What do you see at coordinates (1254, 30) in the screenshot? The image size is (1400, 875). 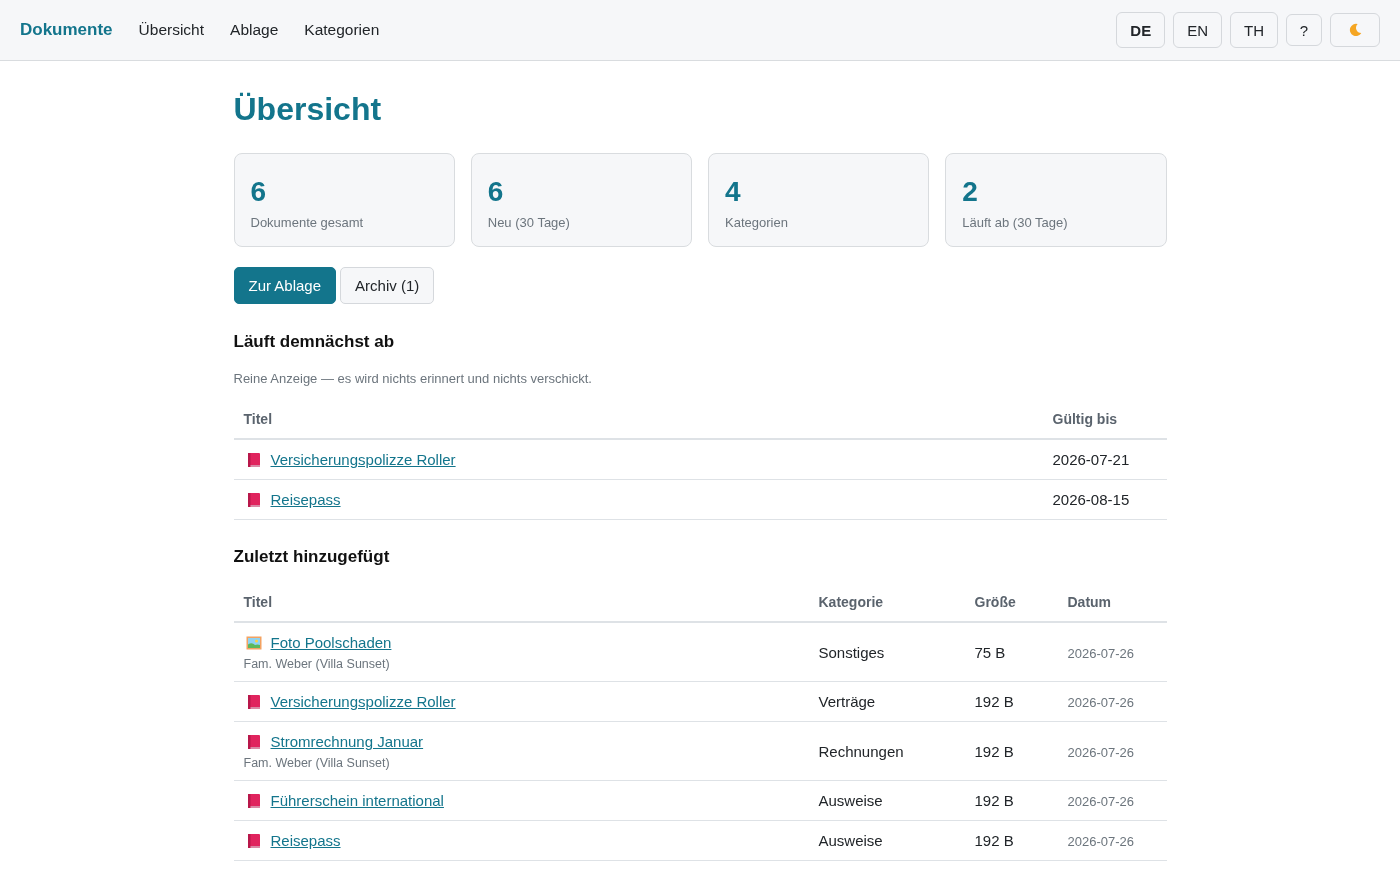 I see `language-button: TH` at bounding box center [1254, 30].